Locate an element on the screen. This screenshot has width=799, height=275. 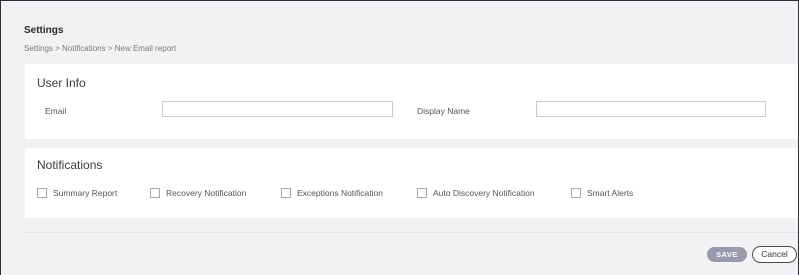
save-button: SAVE is located at coordinates (727, 254).